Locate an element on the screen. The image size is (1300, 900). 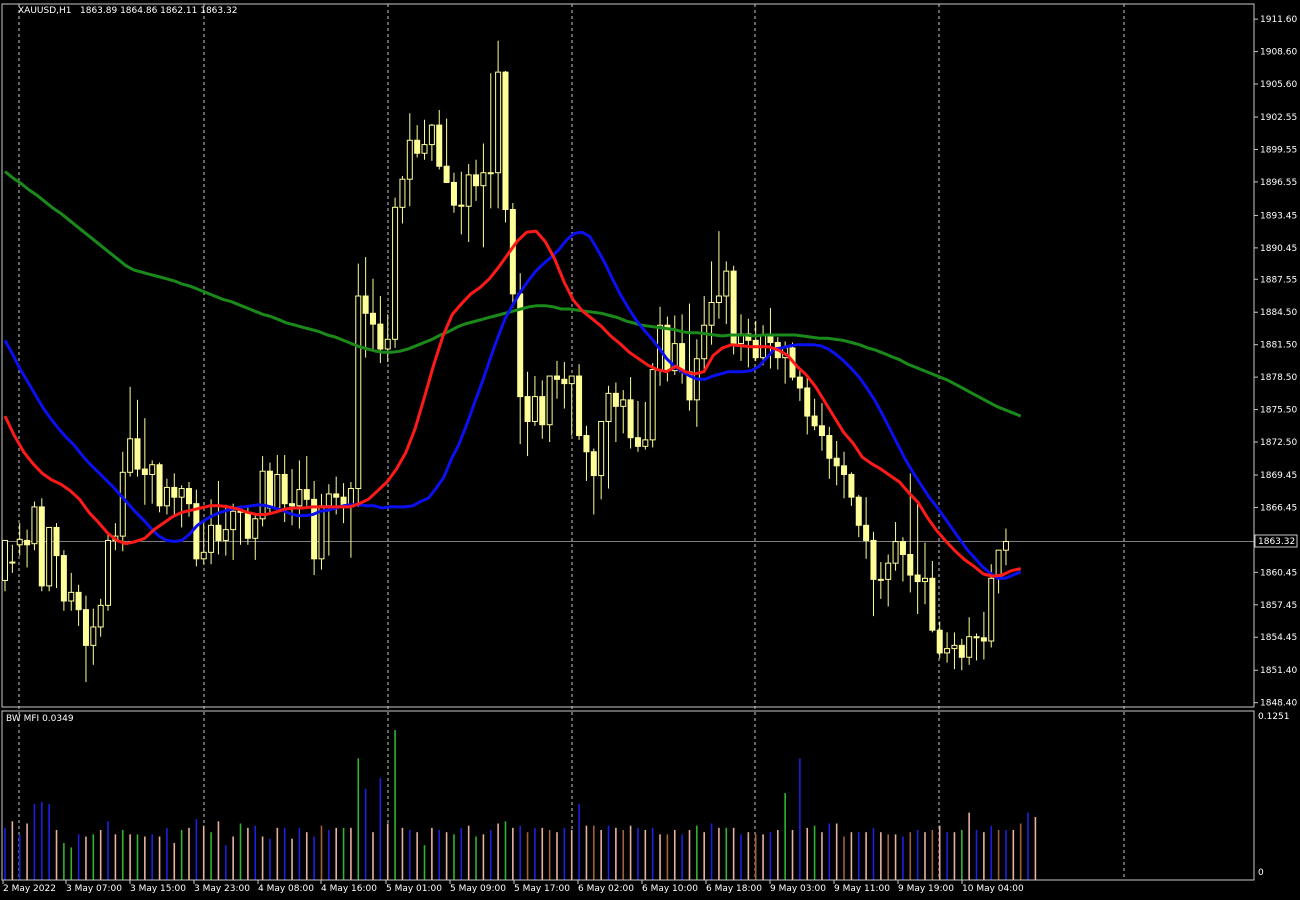
price-tick-label: 1869.45 is located at coordinates (1278, 476).